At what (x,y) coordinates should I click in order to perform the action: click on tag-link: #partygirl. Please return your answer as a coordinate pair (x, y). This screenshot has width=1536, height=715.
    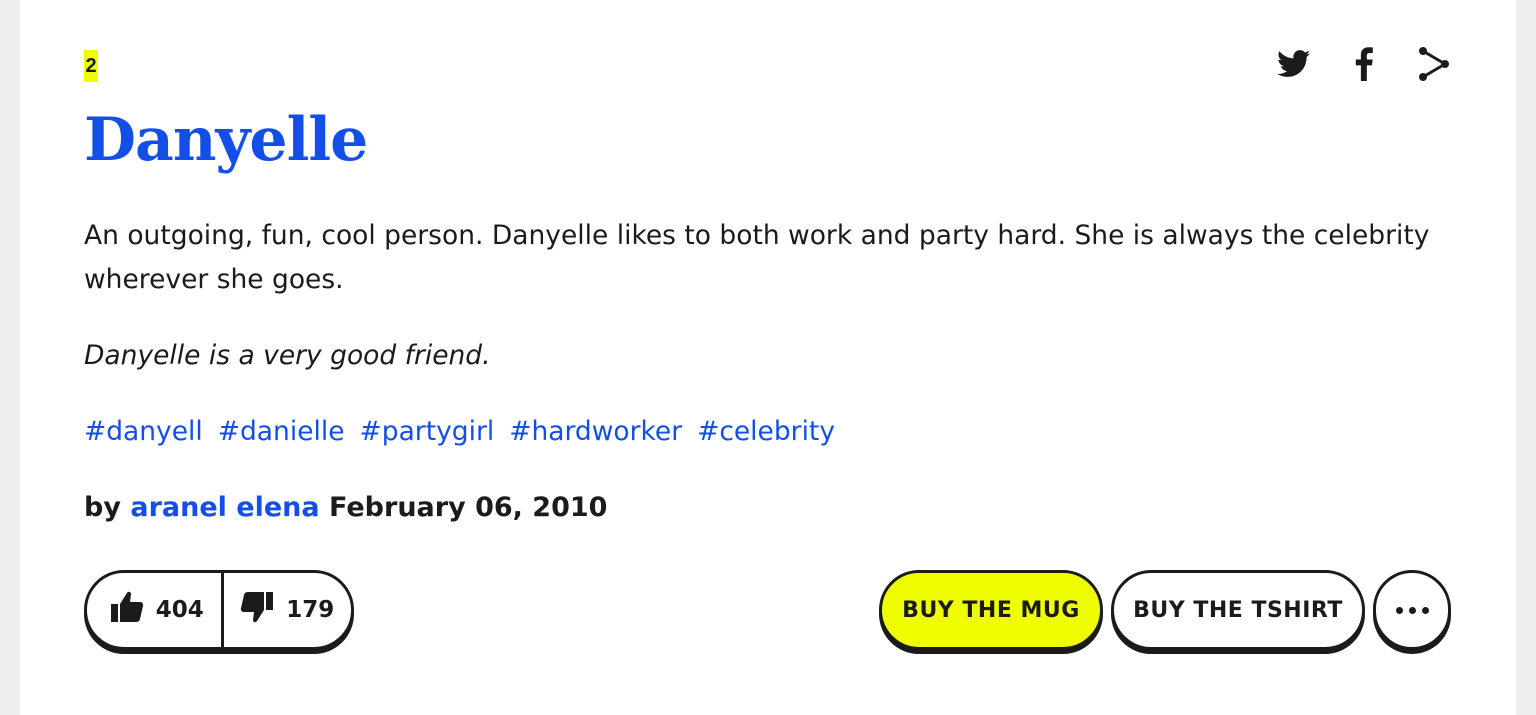
    Looking at the image, I should click on (427, 432).